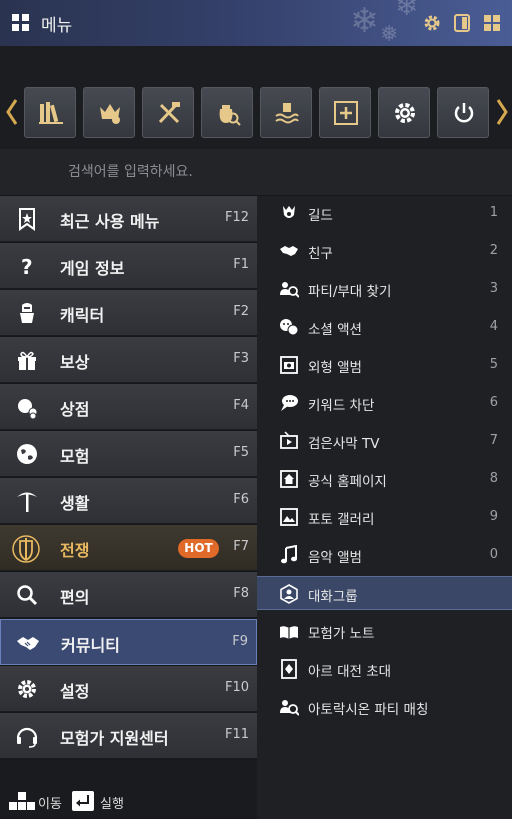 Image resolution: width=512 pixels, height=819 pixels. Describe the element at coordinates (268, 172) in the screenshot. I see `search-input` at that location.